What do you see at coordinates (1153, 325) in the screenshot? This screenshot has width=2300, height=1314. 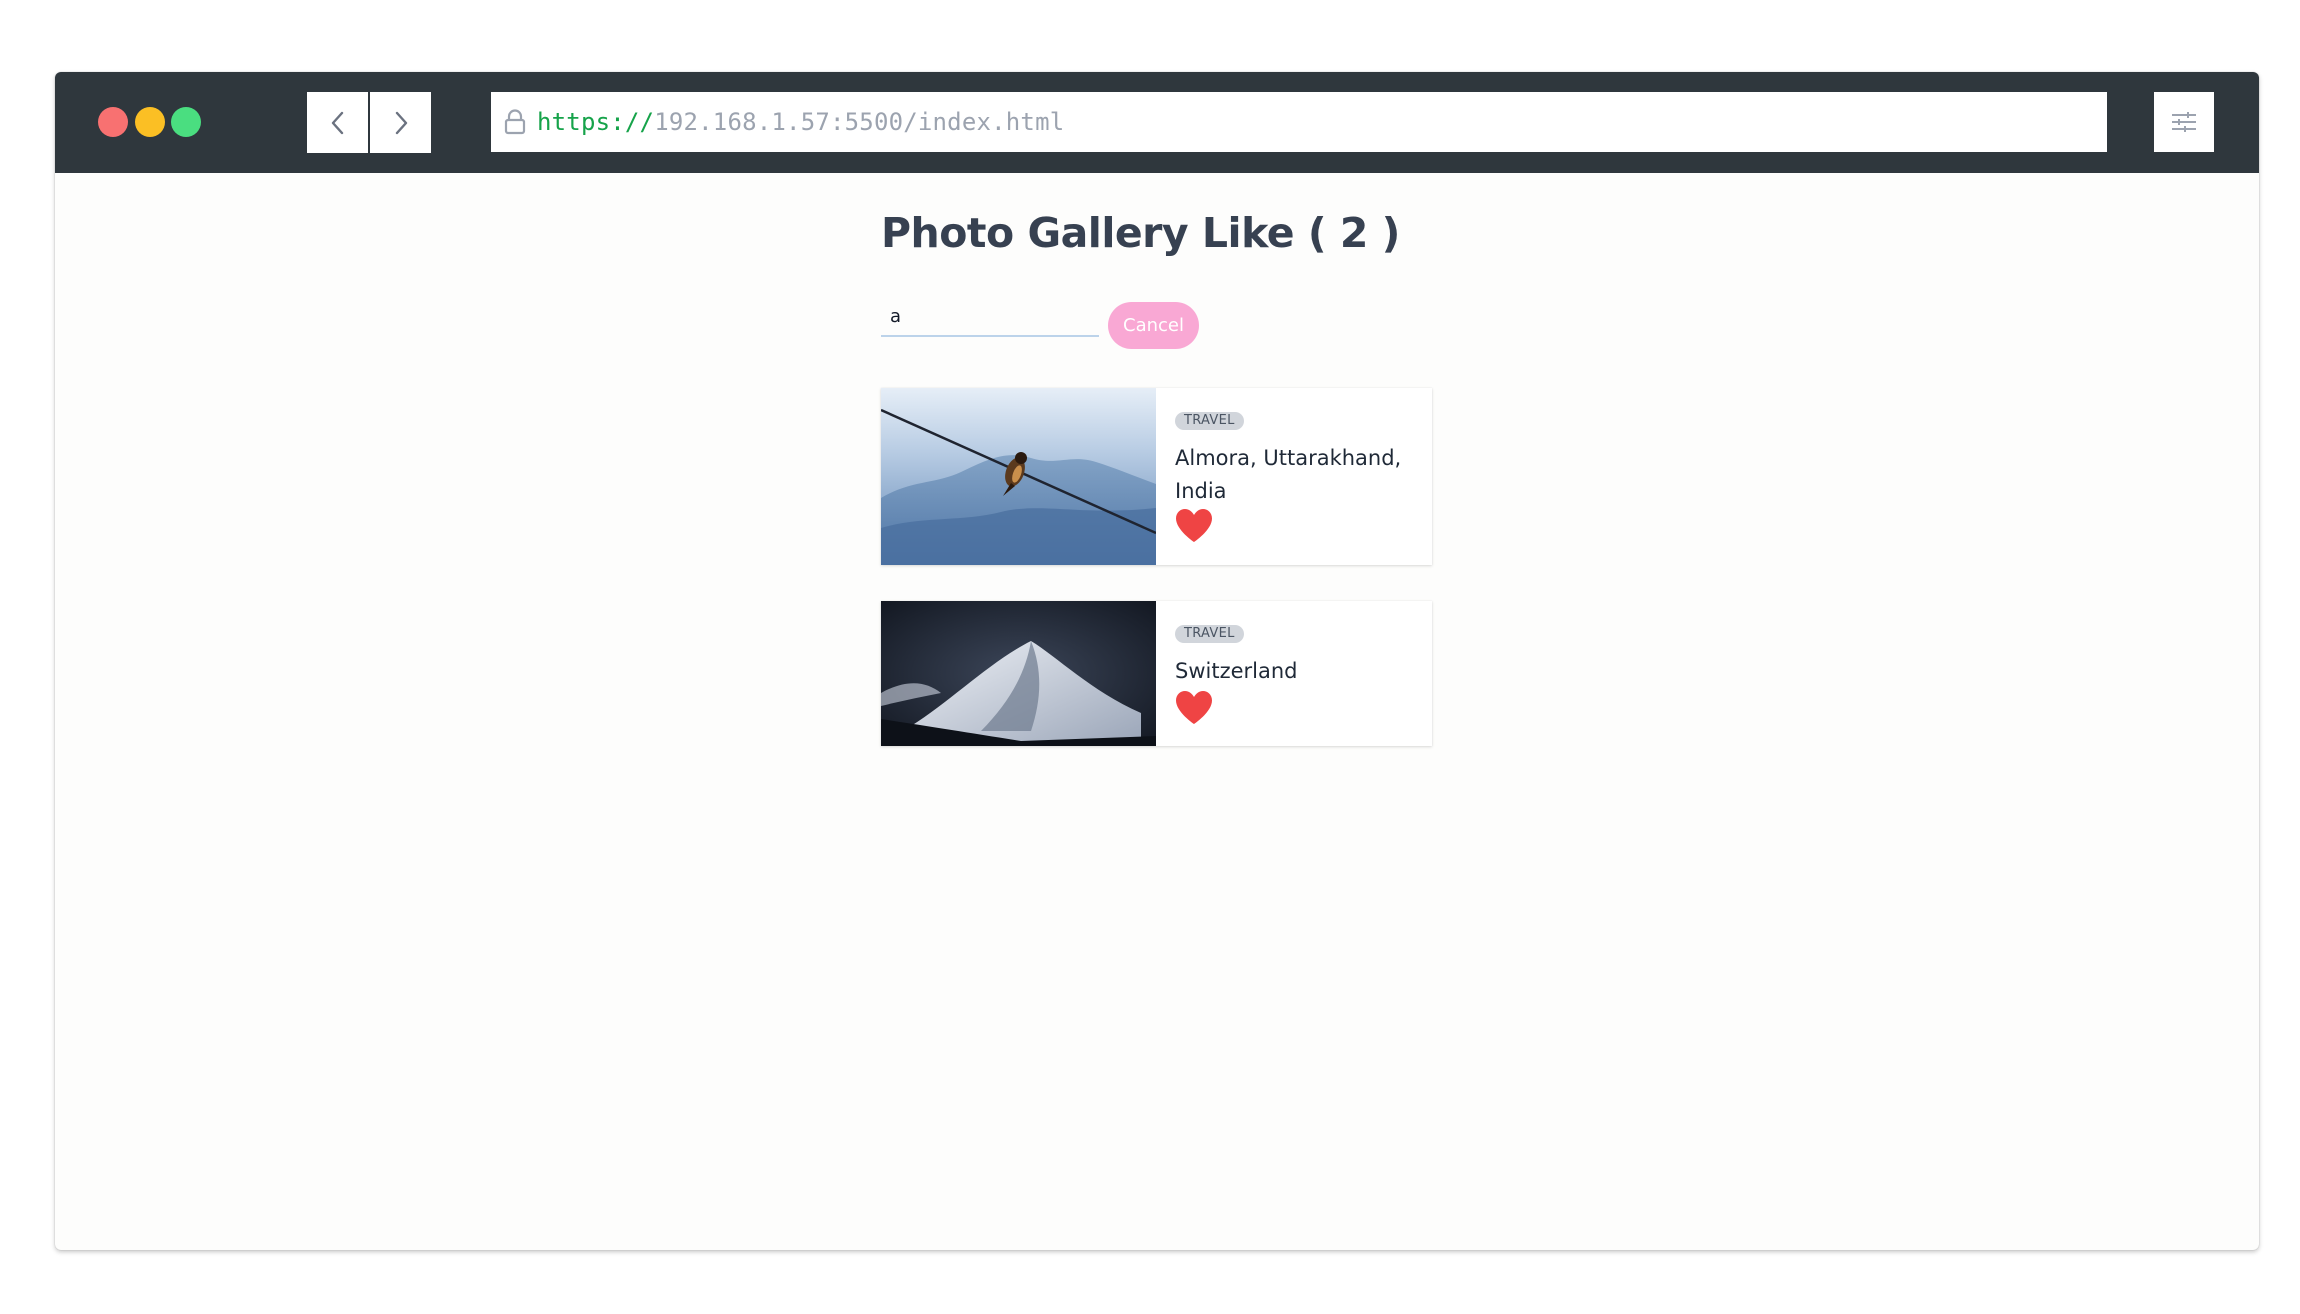 I see `cancel-button: Cancel` at bounding box center [1153, 325].